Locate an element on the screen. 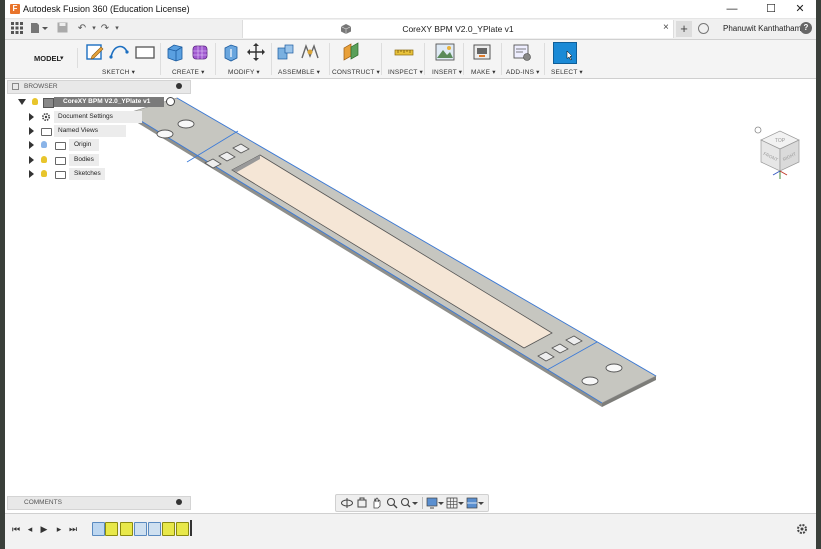  activate-component-icon is located at coordinates (170, 101).